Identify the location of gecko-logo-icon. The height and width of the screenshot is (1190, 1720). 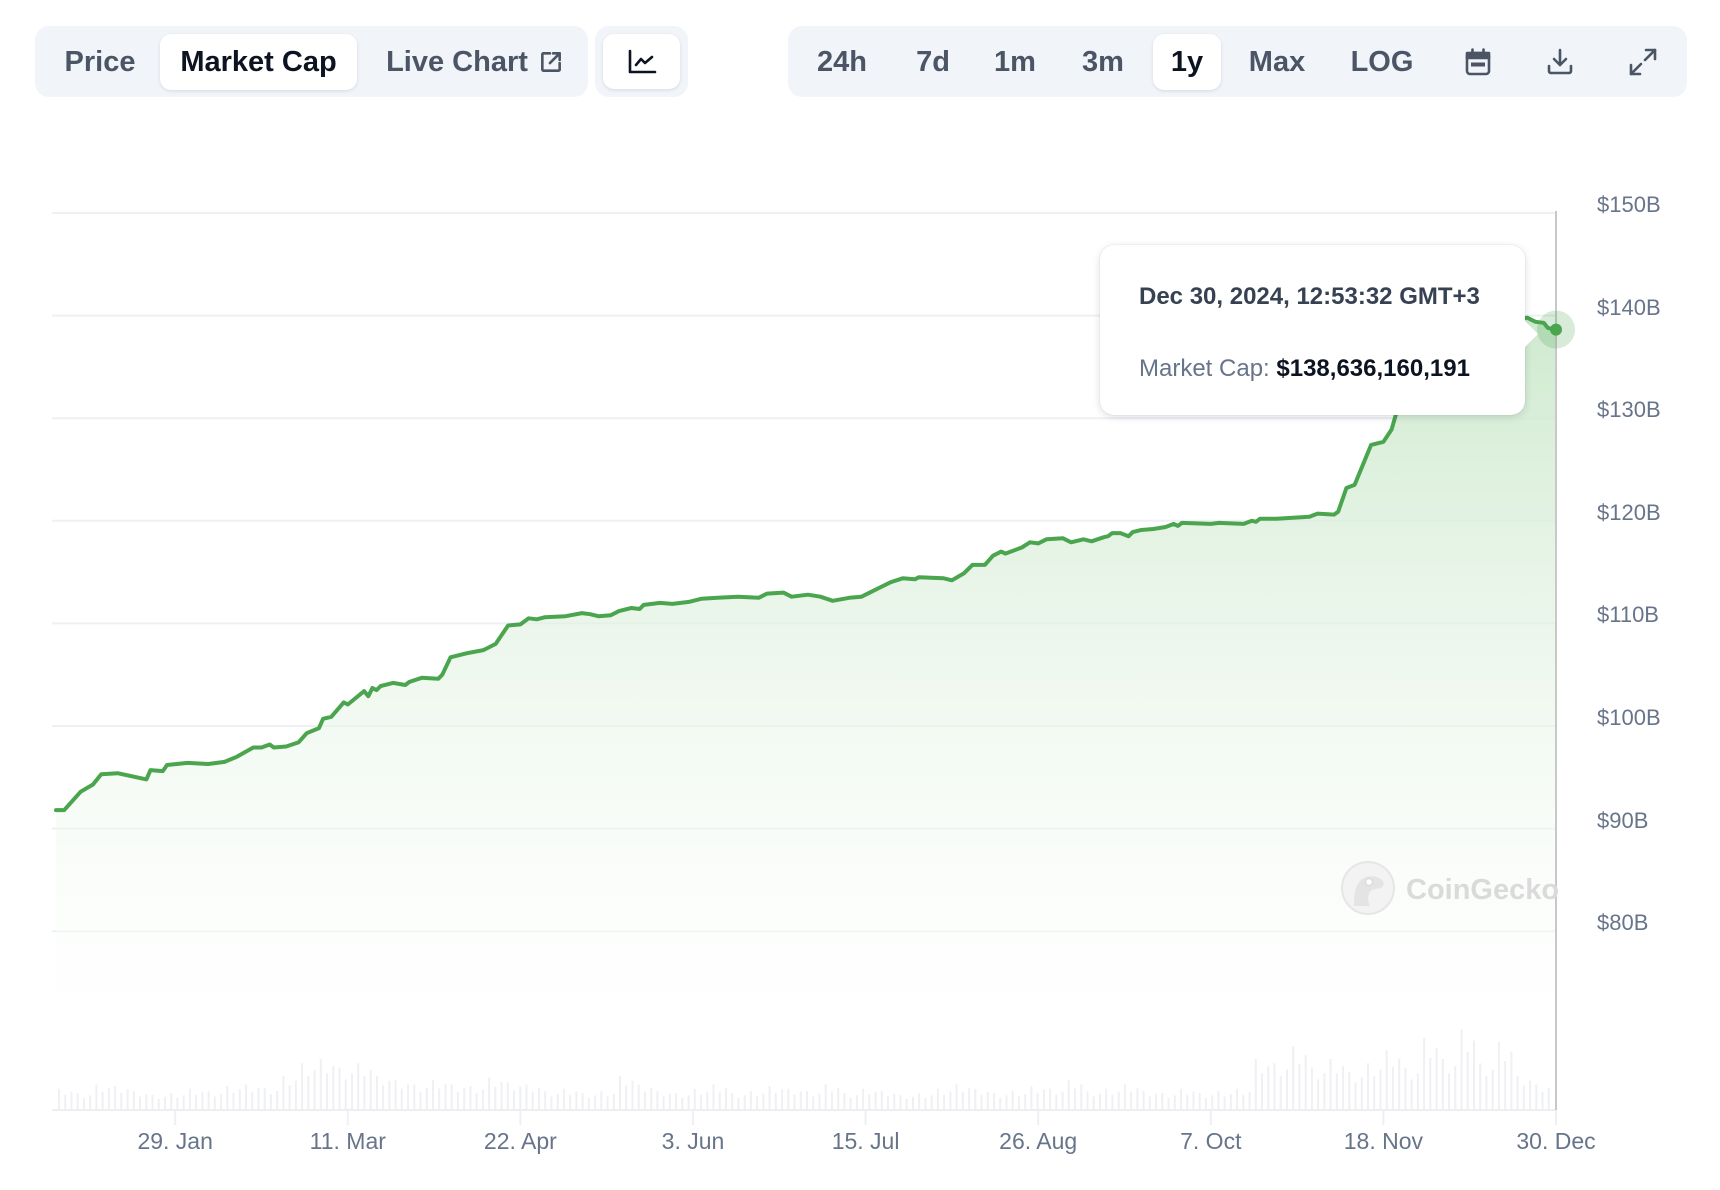
(1368, 890).